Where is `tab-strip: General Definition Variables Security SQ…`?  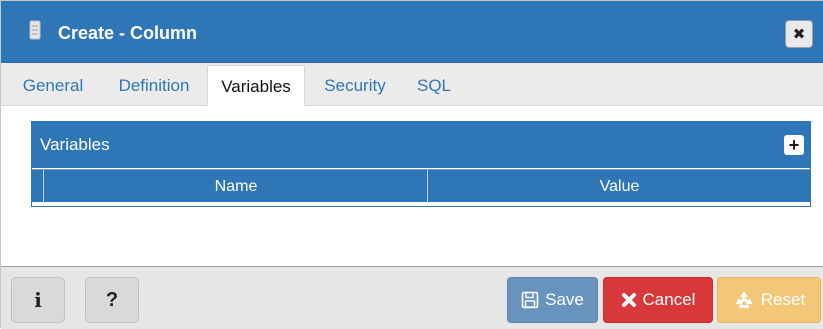 tab-strip: General Definition Variables Security SQ… is located at coordinates (412, 85).